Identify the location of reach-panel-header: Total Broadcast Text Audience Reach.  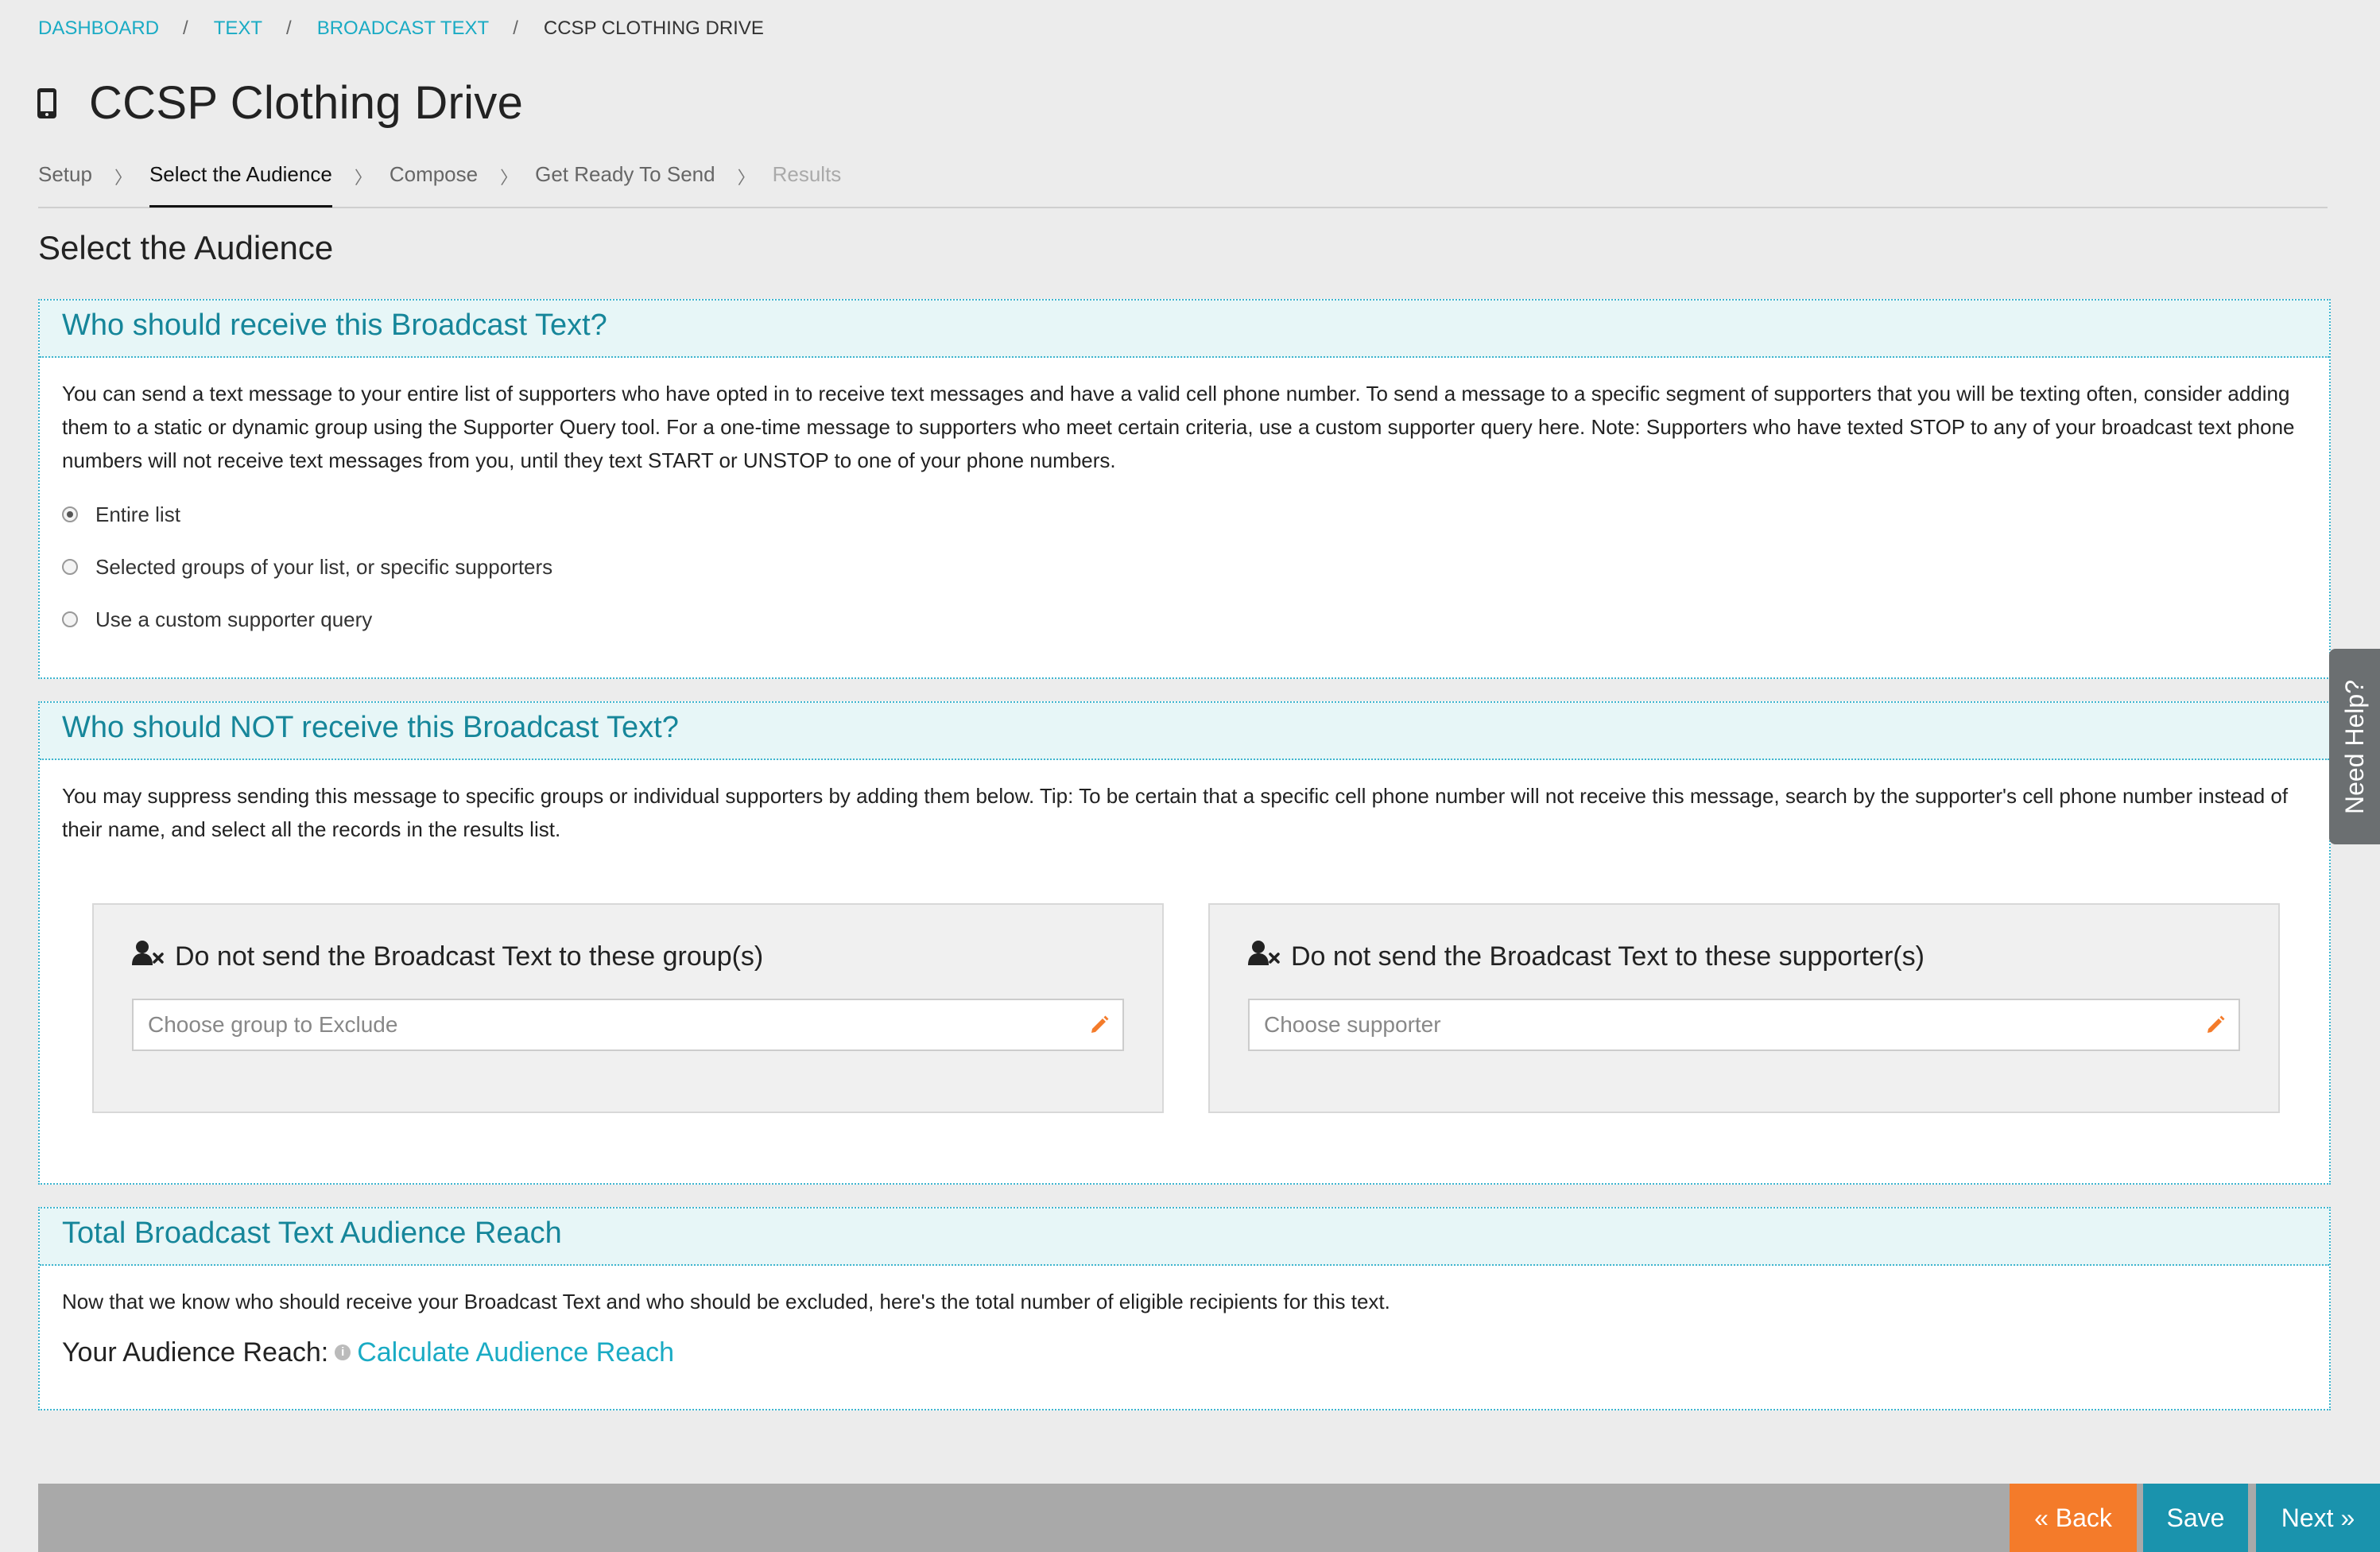
(1184, 1237).